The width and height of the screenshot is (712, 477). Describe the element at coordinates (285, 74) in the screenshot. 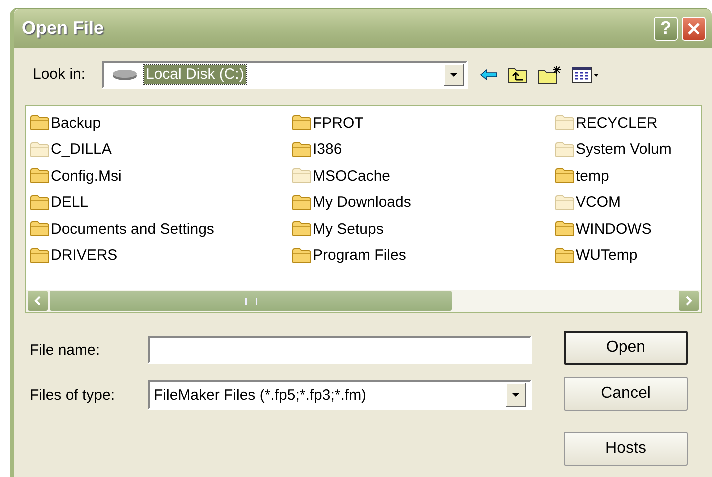

I see `look-in-dropdown: Local Disk (C:)` at that location.